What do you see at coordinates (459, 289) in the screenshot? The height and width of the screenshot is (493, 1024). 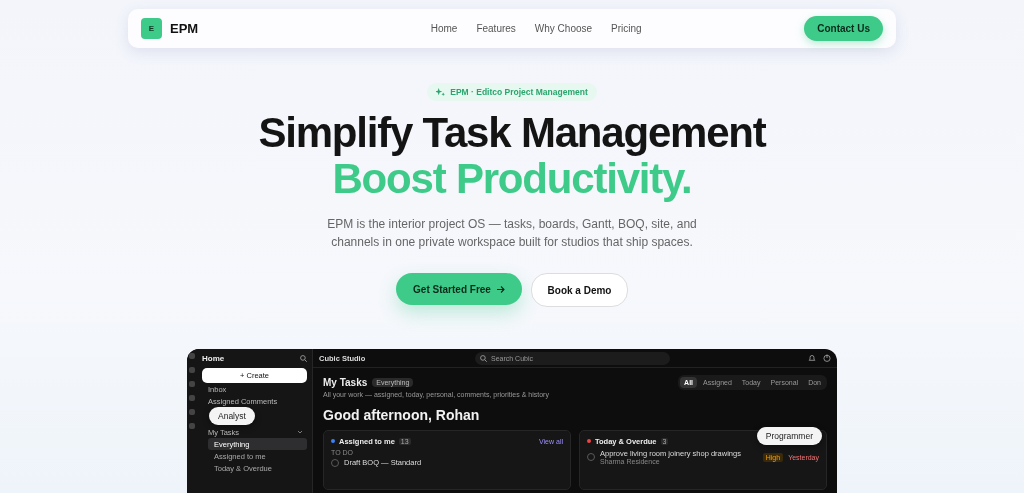 I see `get-started-button: Get Started Free` at bounding box center [459, 289].